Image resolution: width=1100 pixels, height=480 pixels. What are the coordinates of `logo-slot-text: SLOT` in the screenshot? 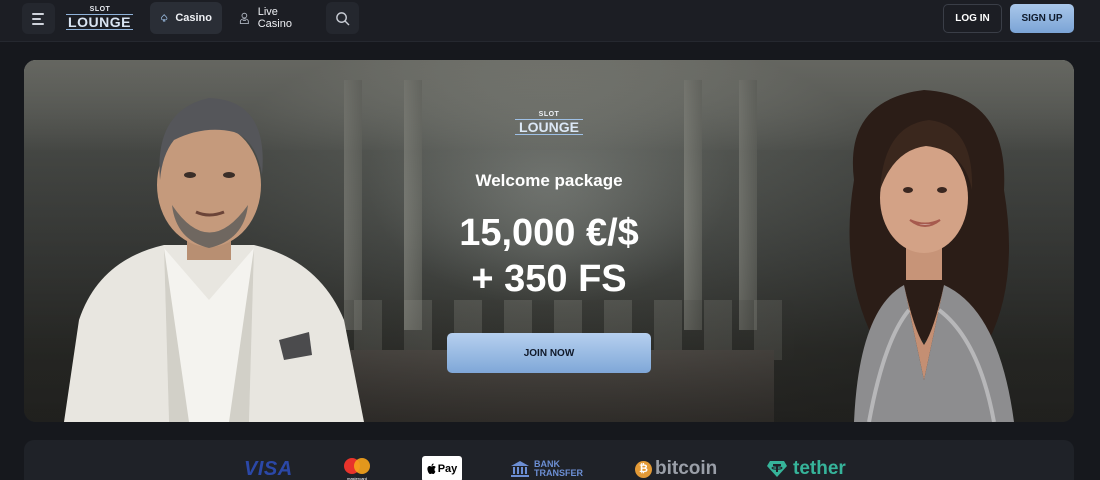 It's located at (100, 9).